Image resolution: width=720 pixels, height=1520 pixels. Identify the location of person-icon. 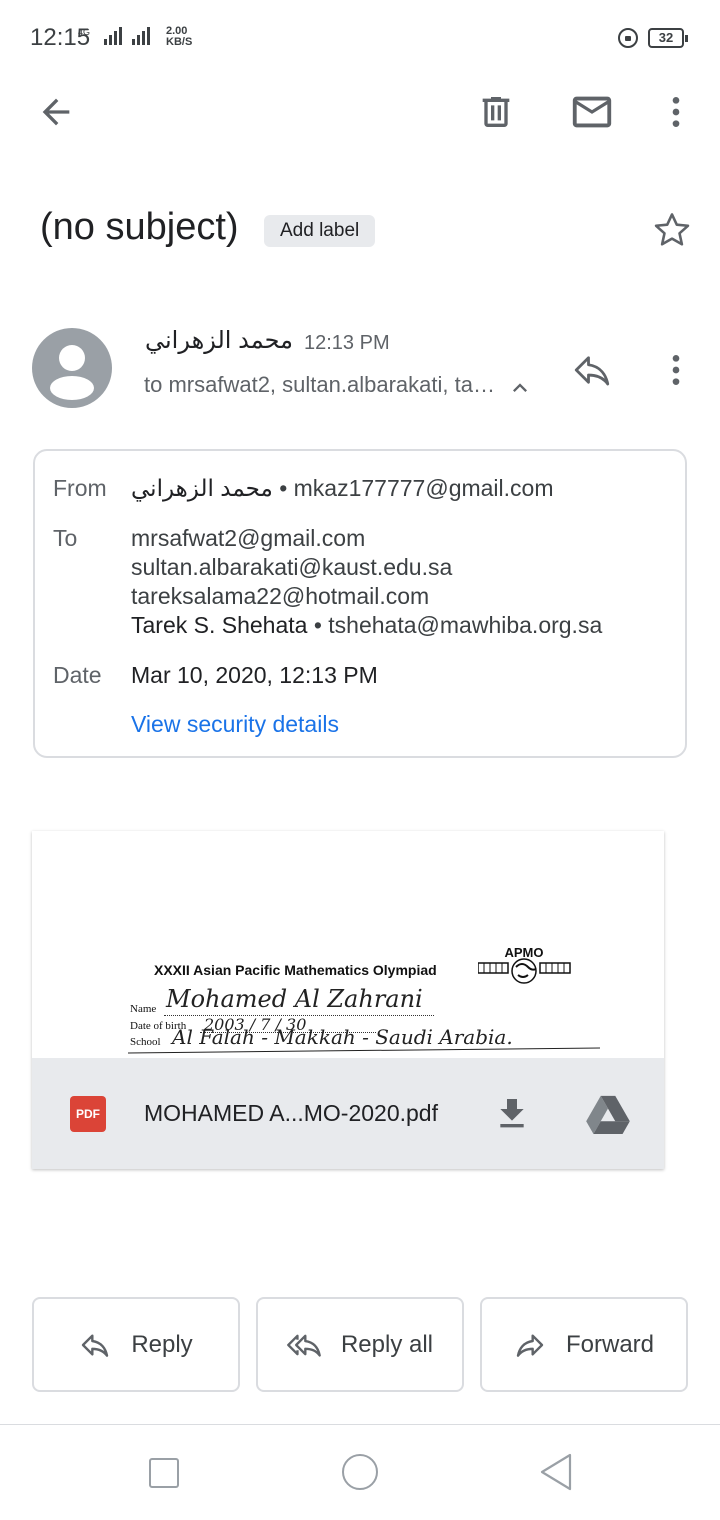
(72, 372).